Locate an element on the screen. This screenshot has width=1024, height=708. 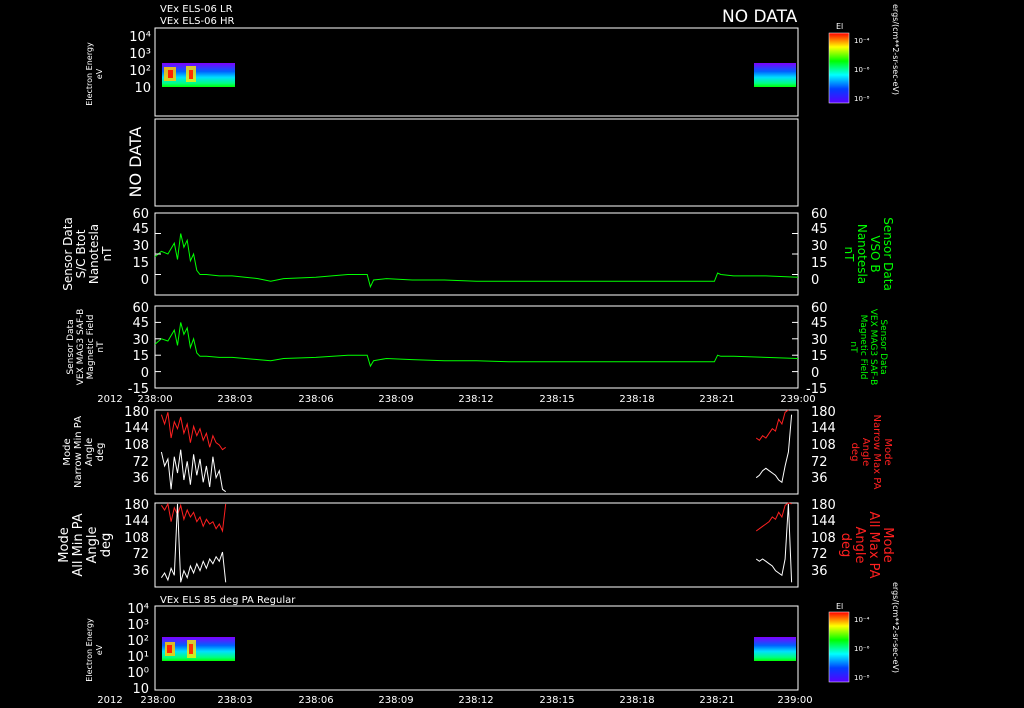
spectrogram-bottom-block-right is located at coordinates (775, 649).